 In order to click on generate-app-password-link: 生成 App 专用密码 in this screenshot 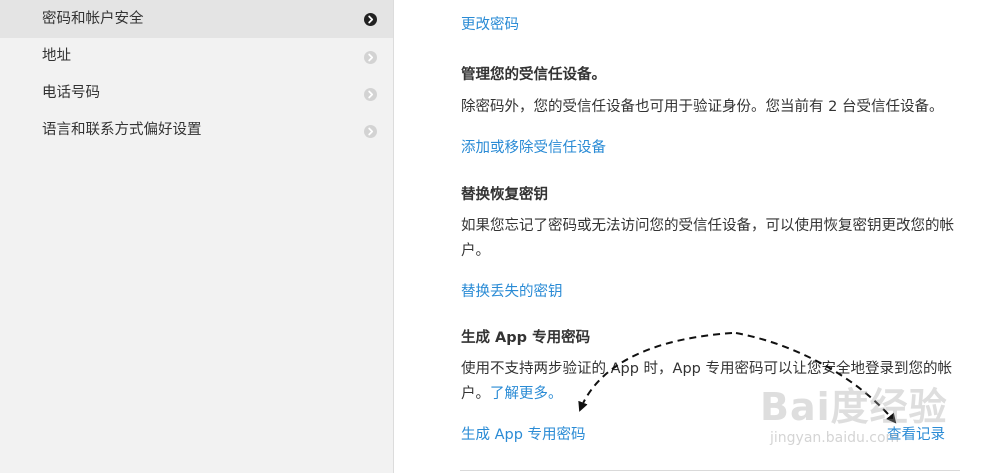, I will do `click(523, 435)`.